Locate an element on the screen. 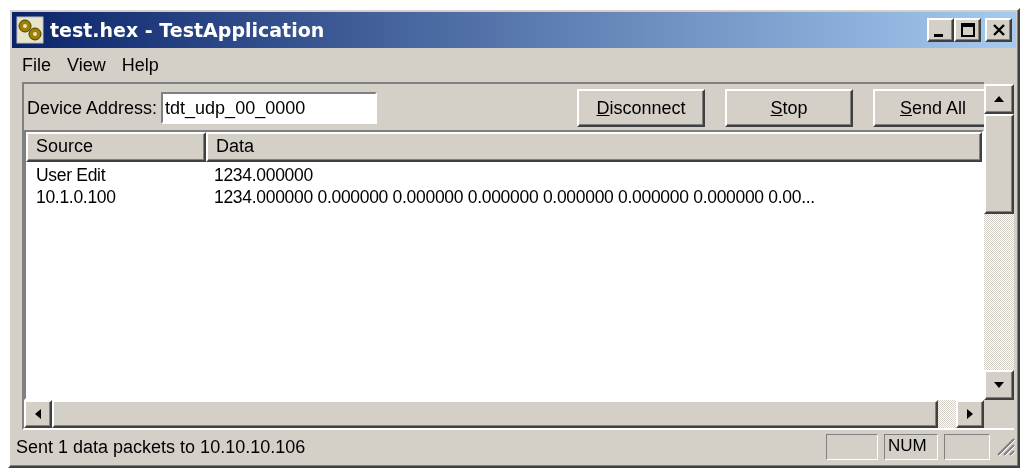 The image size is (1028, 470). minimize-icon is located at coordinates (938, 35).